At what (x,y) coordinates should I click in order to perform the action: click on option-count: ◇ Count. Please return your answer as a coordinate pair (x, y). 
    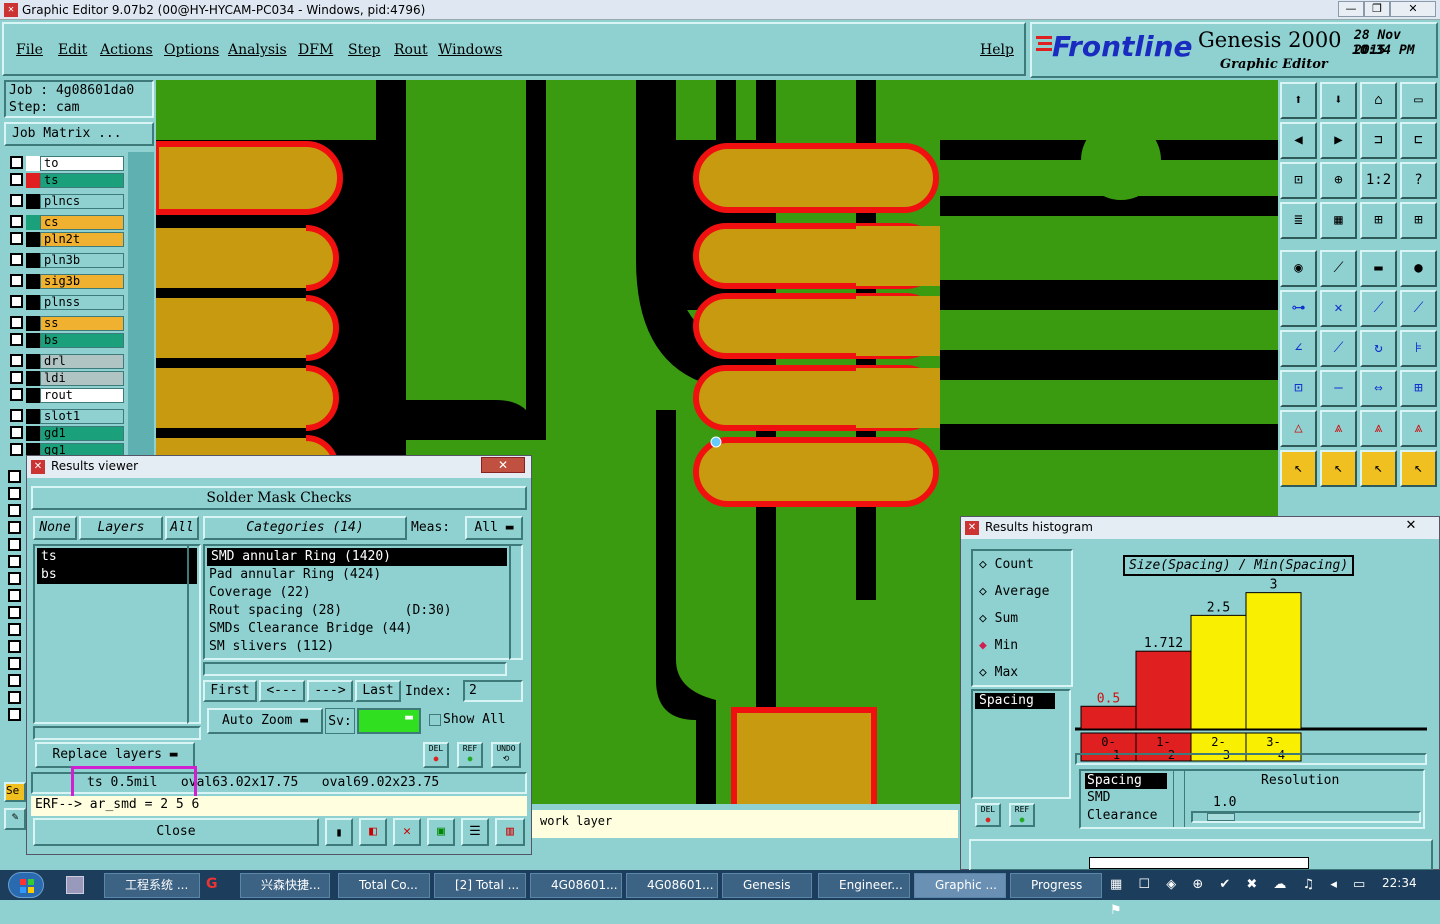
    Looking at the image, I should click on (1006, 564).